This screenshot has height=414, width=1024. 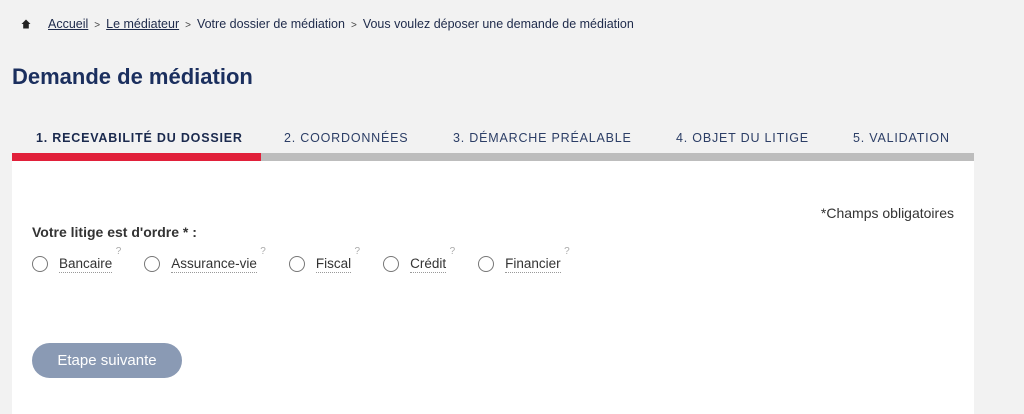 I want to click on option-credit: Crédit ?, so click(x=419, y=259).